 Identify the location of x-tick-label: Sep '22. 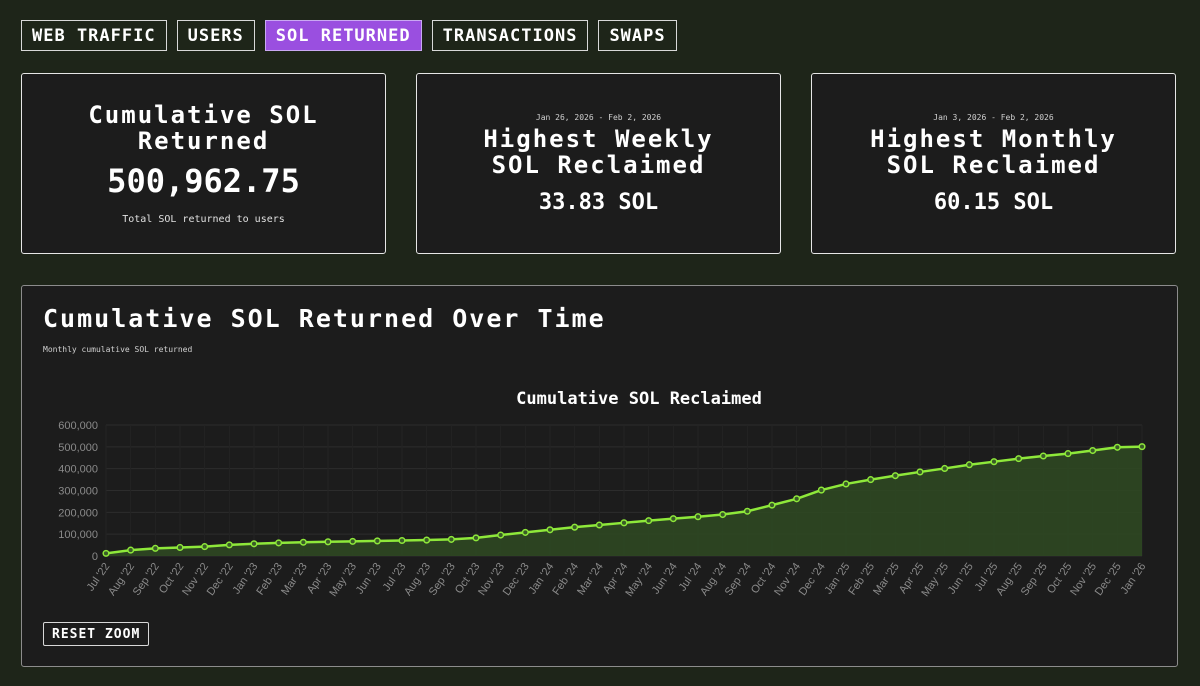
(146, 579).